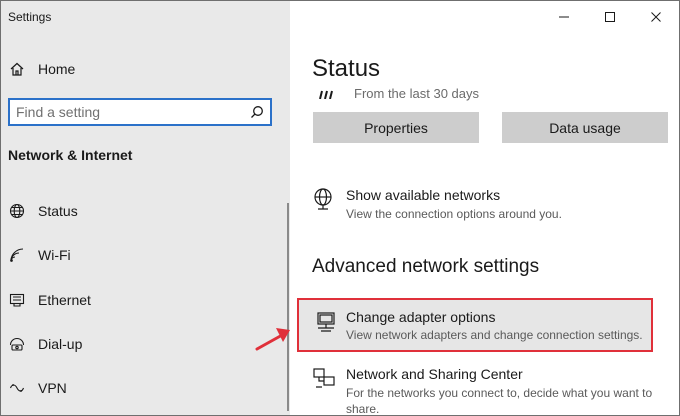 The height and width of the screenshot is (416, 680). I want to click on sidebar-item-label: Ethernet, so click(64, 300).